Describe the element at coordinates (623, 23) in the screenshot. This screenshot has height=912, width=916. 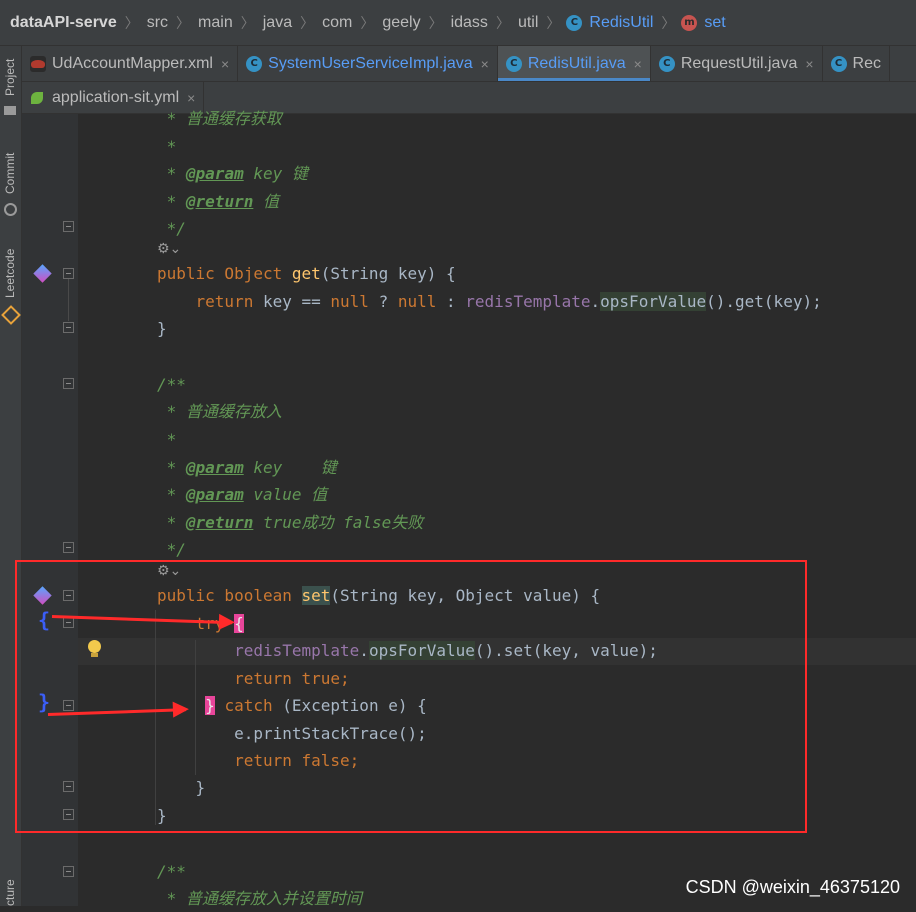
I see `breadcrumb-class: C RedisUtil 〉` at that location.